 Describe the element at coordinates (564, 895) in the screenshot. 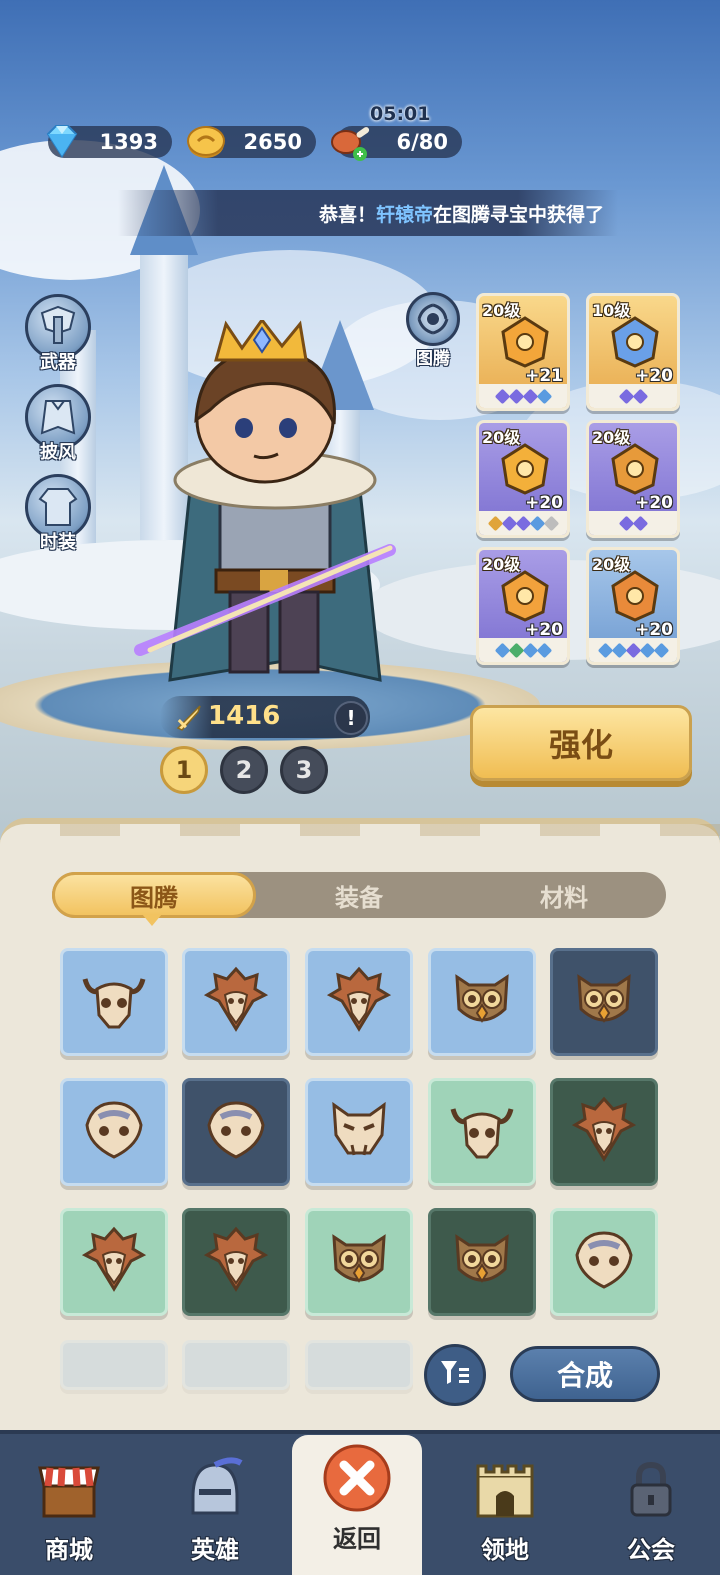

I see `tab-materials: 材料` at that location.